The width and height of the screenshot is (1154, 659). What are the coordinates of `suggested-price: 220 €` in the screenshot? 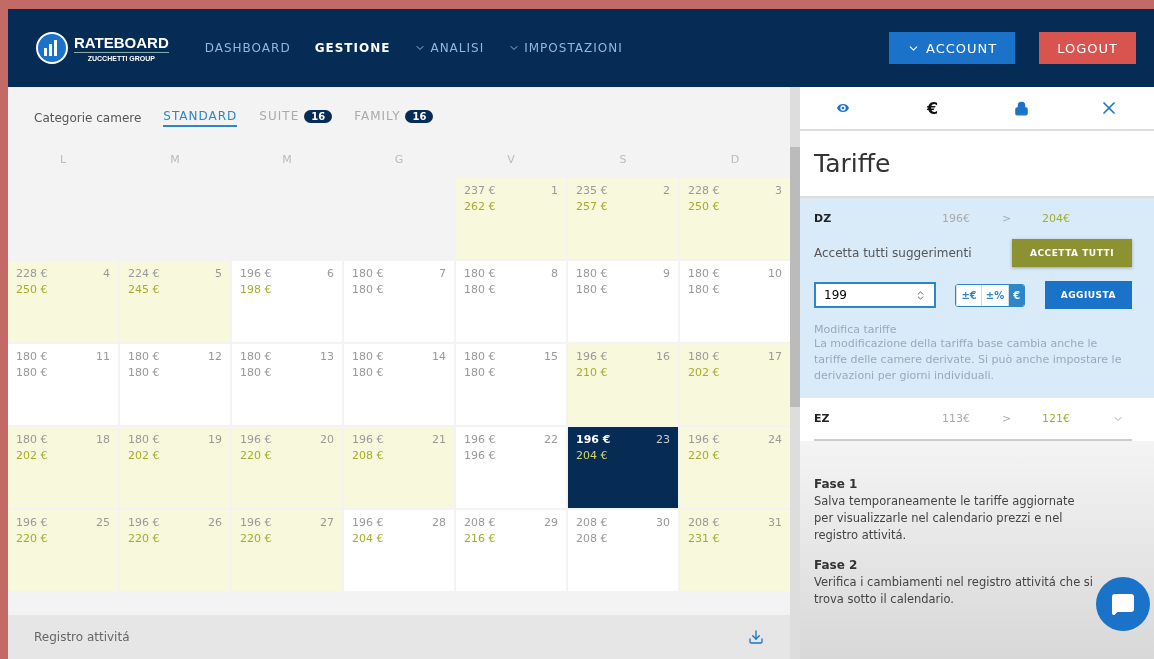 It's located at (256, 455).